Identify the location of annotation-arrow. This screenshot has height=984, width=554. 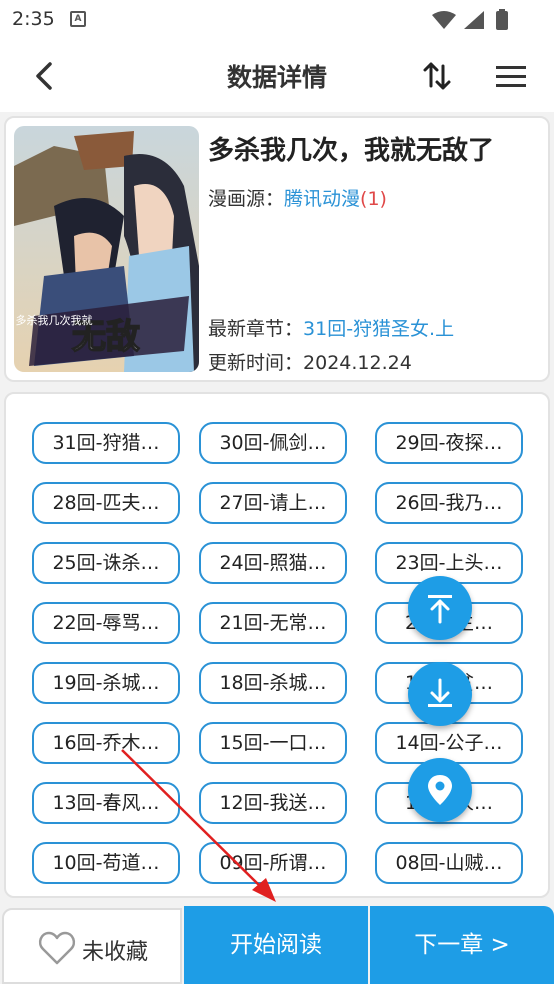
(198, 825).